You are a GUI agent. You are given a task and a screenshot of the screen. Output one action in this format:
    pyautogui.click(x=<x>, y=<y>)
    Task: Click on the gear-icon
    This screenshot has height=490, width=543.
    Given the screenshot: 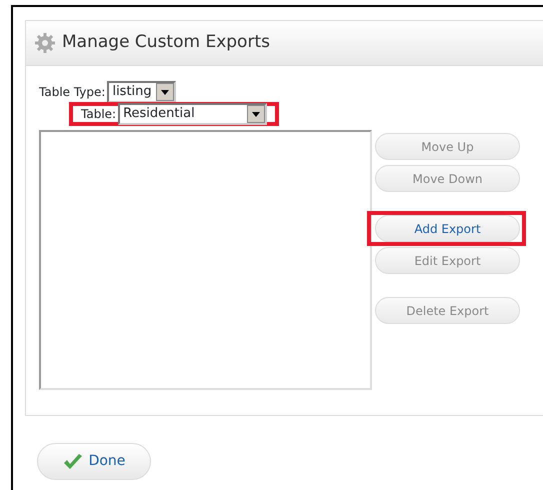 What is the action you would take?
    pyautogui.click(x=45, y=43)
    